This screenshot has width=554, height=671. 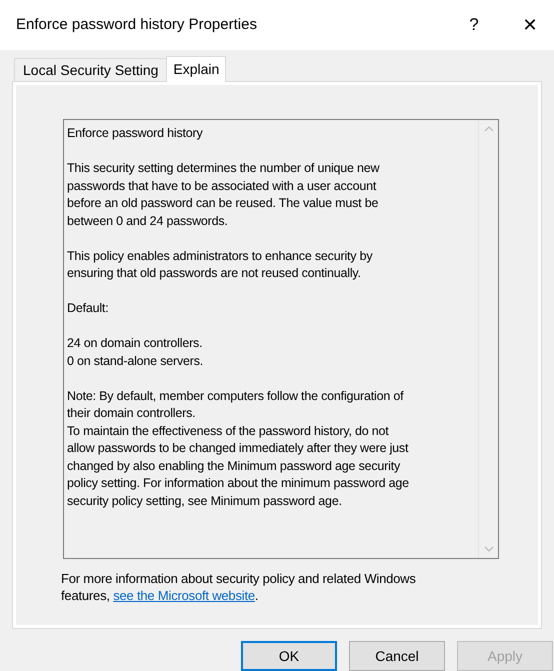 What do you see at coordinates (196, 69) in the screenshot?
I see `tab: Explain` at bounding box center [196, 69].